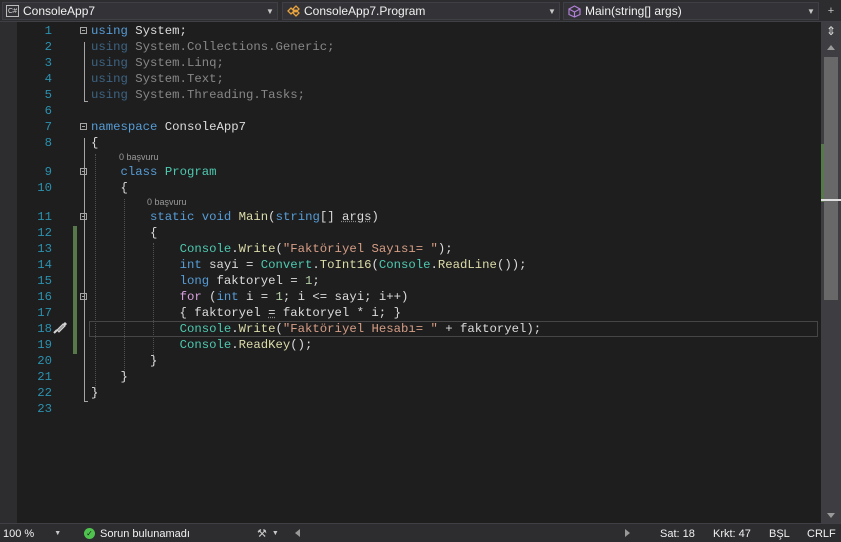  I want to click on code-token: Main, so click(253, 217).